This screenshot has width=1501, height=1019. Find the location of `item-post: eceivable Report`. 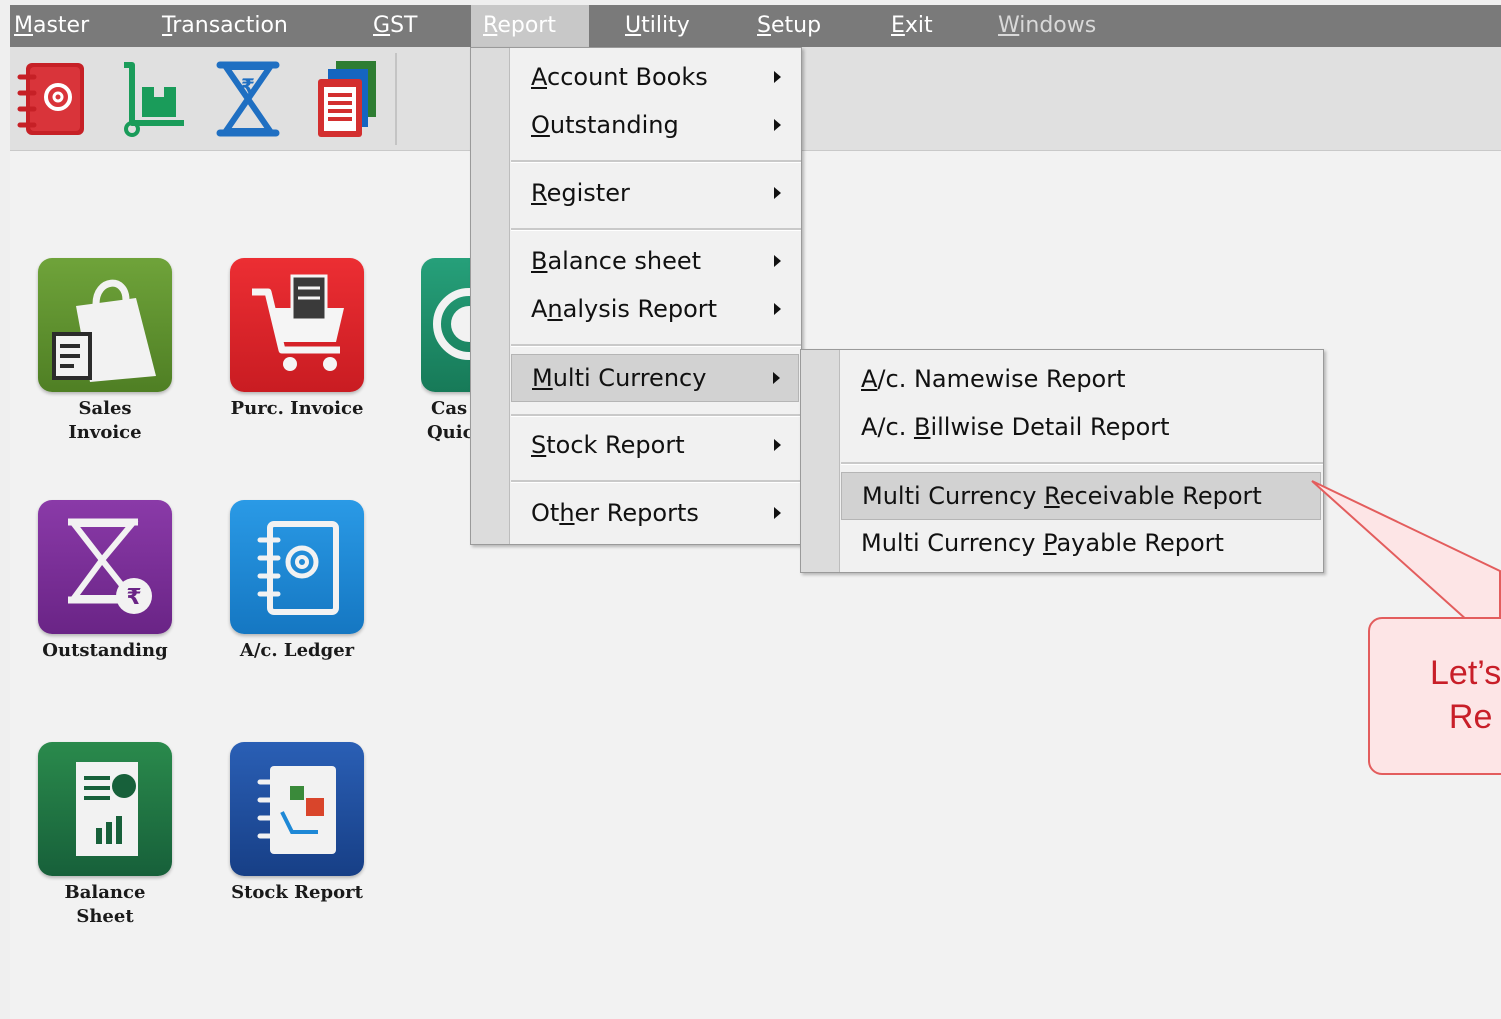

item-post: eceivable Report is located at coordinates (1160, 496).